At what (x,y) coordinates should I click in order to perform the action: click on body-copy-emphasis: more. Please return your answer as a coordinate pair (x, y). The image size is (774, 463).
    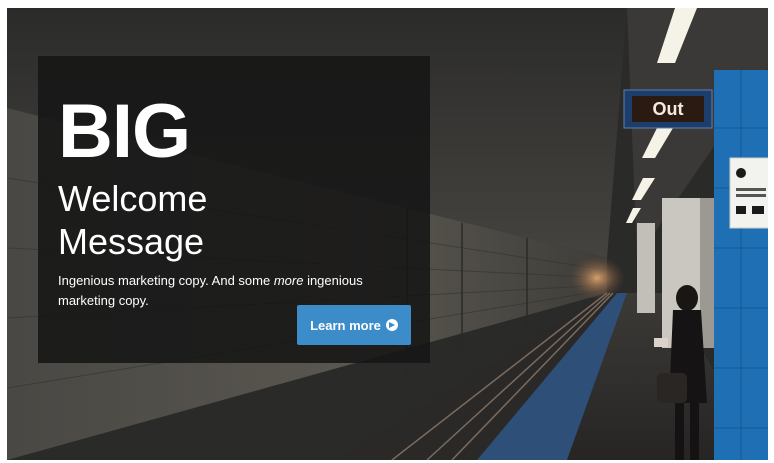
    Looking at the image, I should click on (288, 280).